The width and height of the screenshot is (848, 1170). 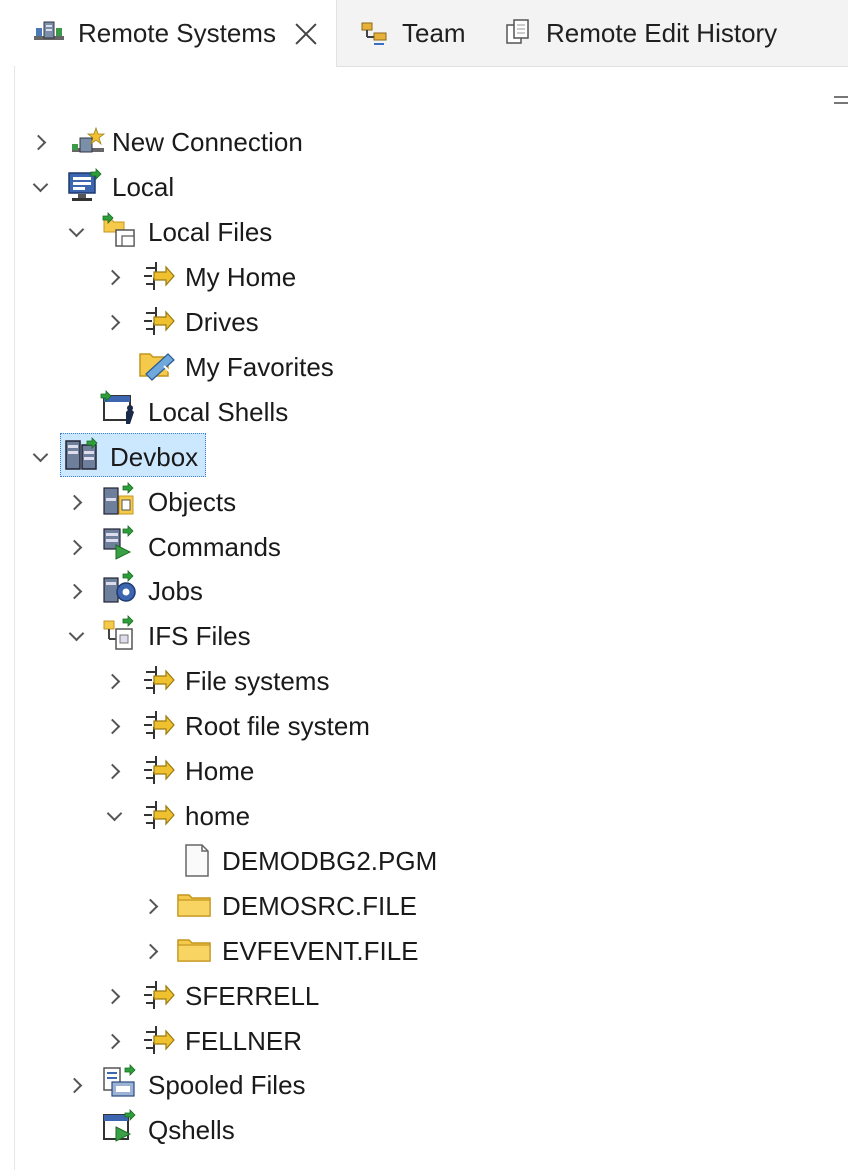 What do you see at coordinates (240, 277) in the screenshot?
I see `tree-item-my-home: My Home` at bounding box center [240, 277].